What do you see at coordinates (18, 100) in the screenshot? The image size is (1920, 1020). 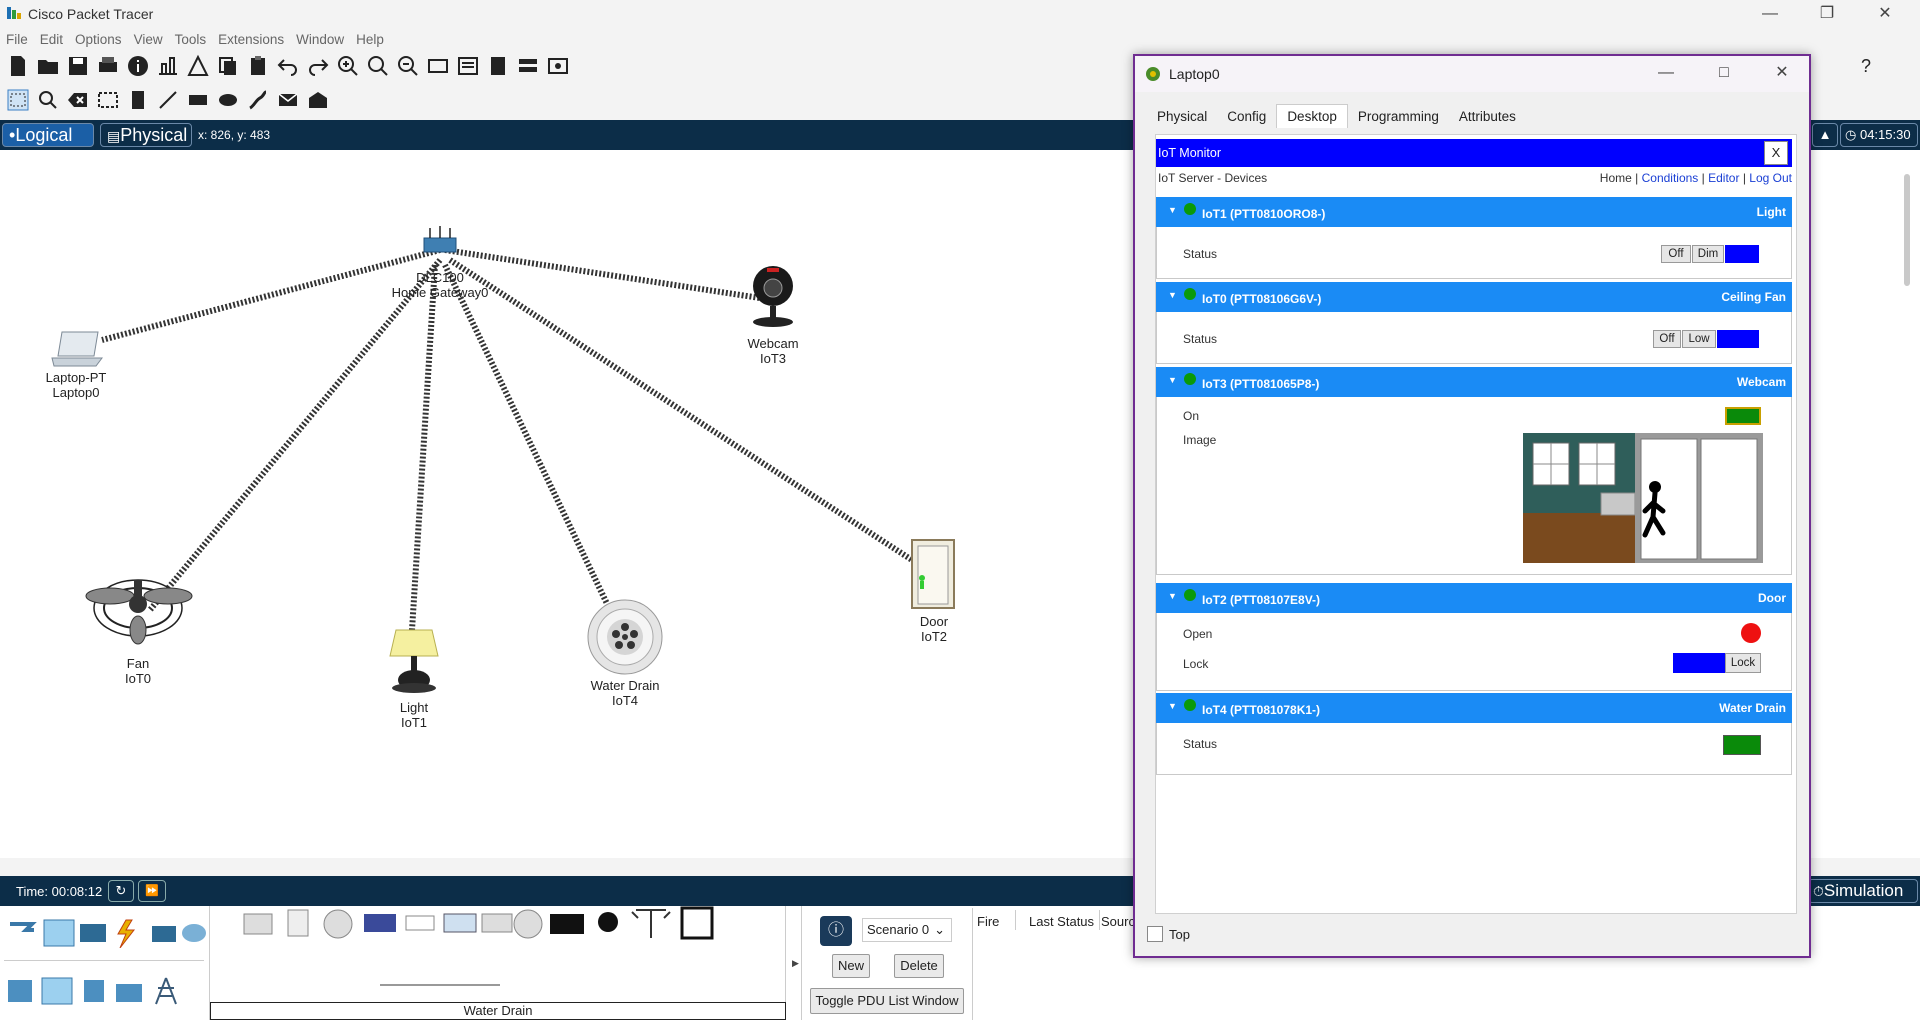 I see `select-icon` at bounding box center [18, 100].